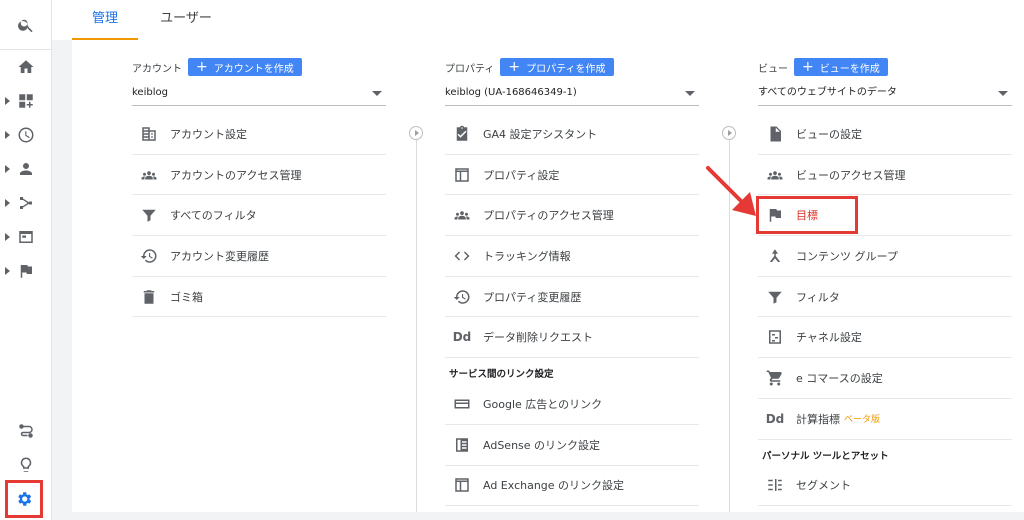 The image size is (1024, 520). I want to click on acquisition-nav, so click(26, 203).